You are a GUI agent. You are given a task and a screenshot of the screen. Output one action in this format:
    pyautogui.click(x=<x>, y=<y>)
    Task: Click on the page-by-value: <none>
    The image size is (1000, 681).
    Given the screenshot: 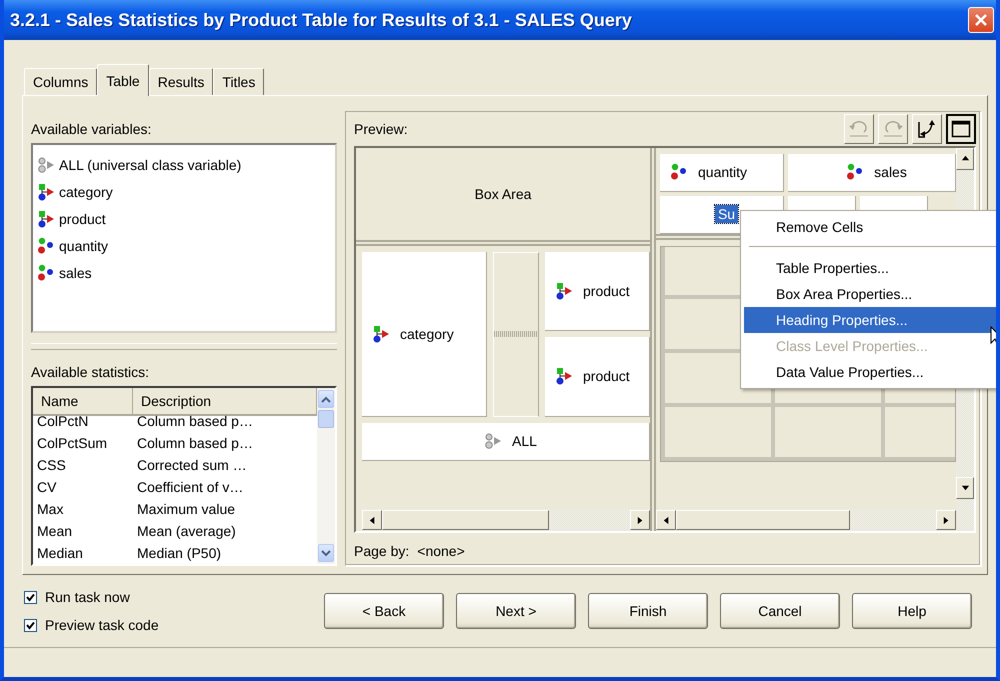 What is the action you would take?
    pyautogui.click(x=441, y=551)
    